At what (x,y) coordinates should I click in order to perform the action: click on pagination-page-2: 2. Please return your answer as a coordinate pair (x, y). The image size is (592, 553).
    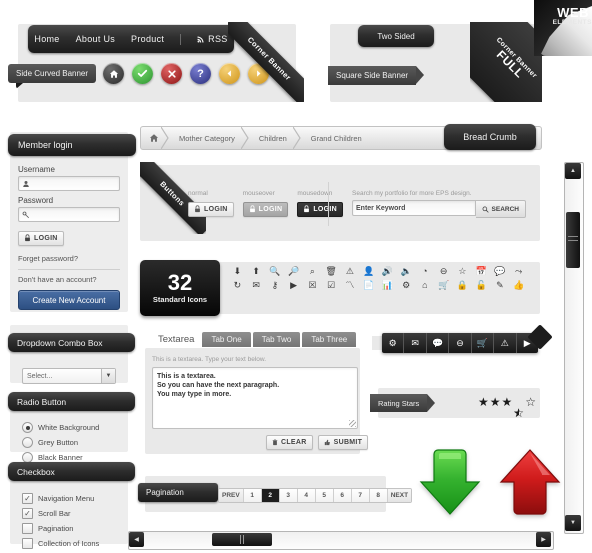
    Looking at the image, I should click on (270, 495).